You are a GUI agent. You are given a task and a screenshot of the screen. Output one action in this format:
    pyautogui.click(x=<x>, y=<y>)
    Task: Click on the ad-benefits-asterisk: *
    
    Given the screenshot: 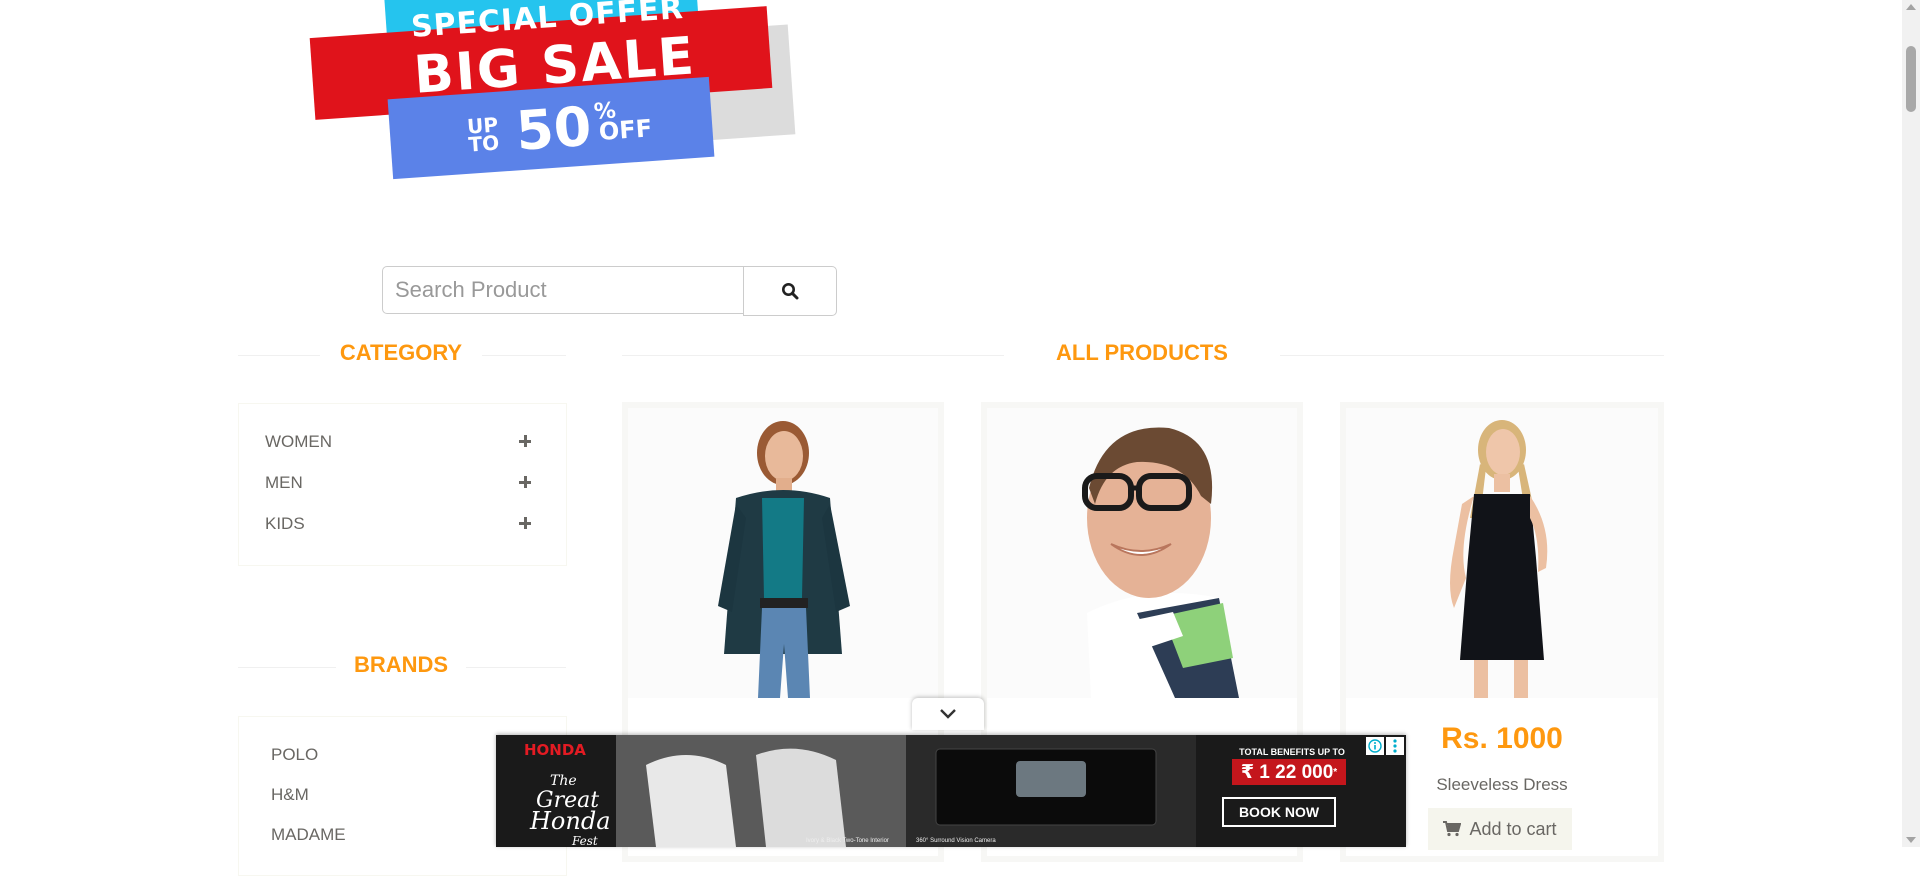 What is the action you would take?
    pyautogui.click(x=1335, y=772)
    